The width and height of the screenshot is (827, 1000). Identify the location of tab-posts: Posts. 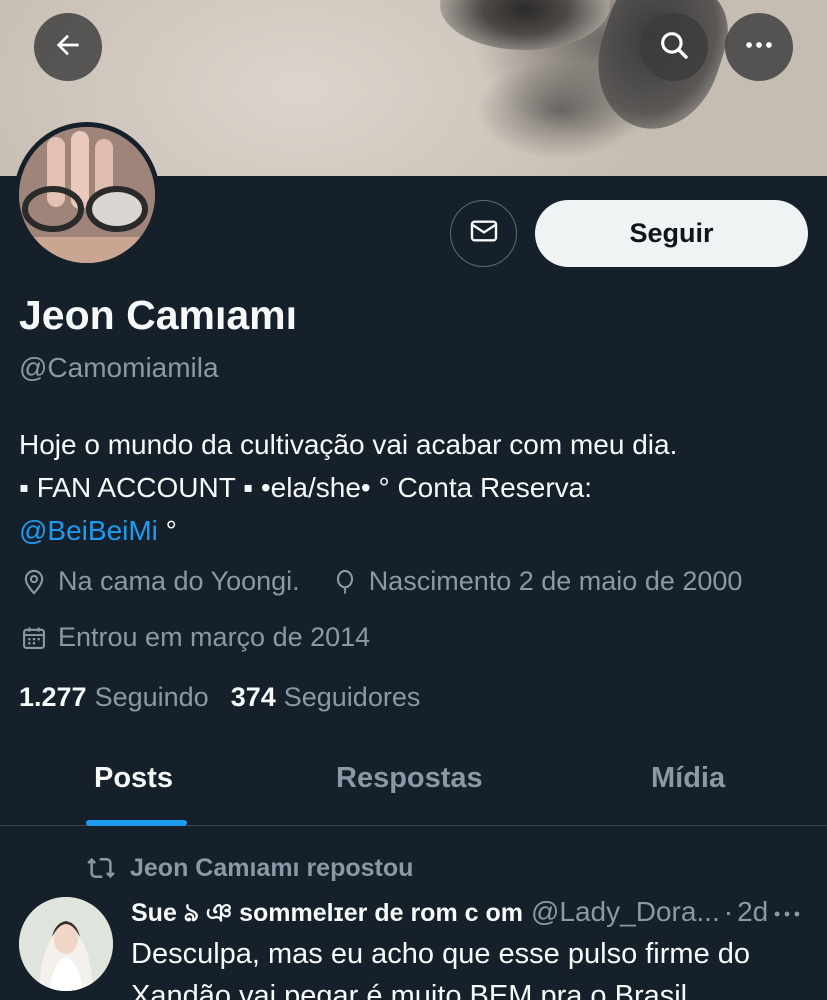
(133, 778).